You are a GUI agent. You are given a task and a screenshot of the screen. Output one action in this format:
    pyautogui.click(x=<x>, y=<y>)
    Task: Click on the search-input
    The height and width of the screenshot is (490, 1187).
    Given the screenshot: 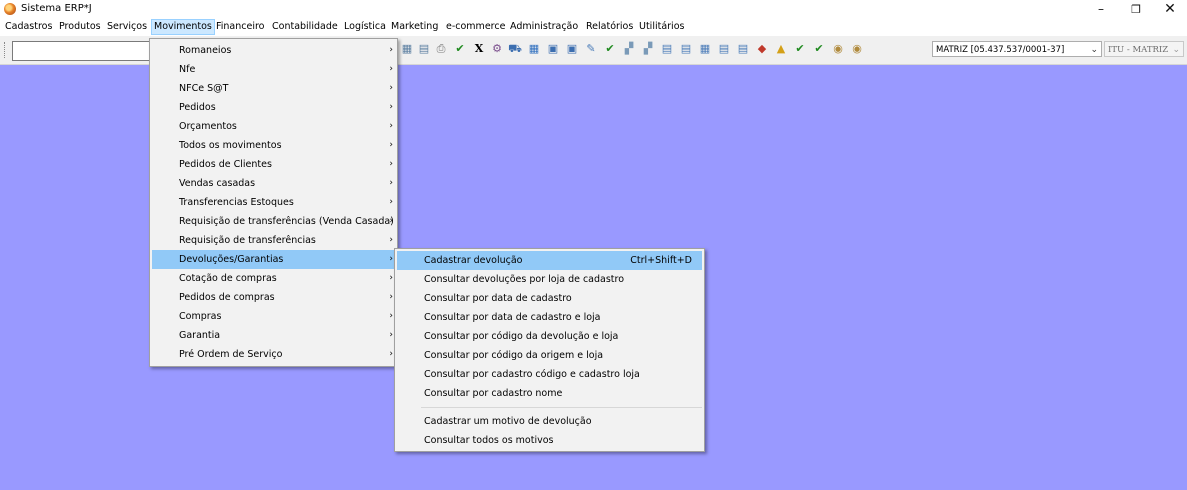 What is the action you would take?
    pyautogui.click(x=83, y=51)
    